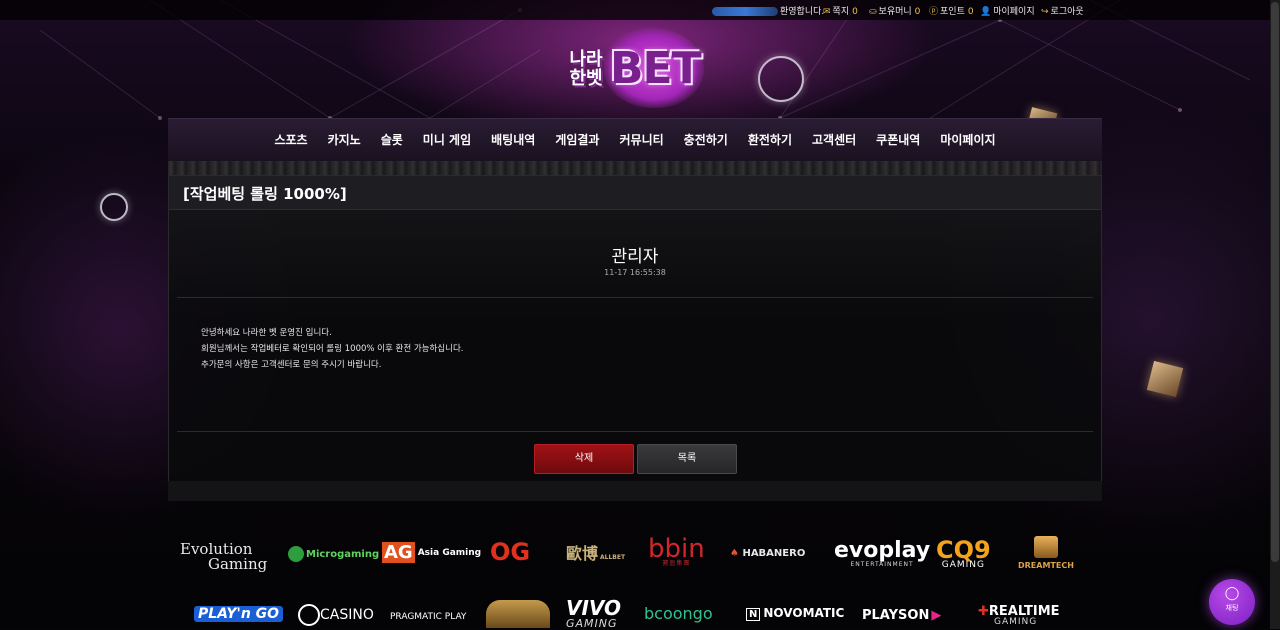 The image size is (1280, 630). I want to click on balance-count: 0, so click(917, 12).